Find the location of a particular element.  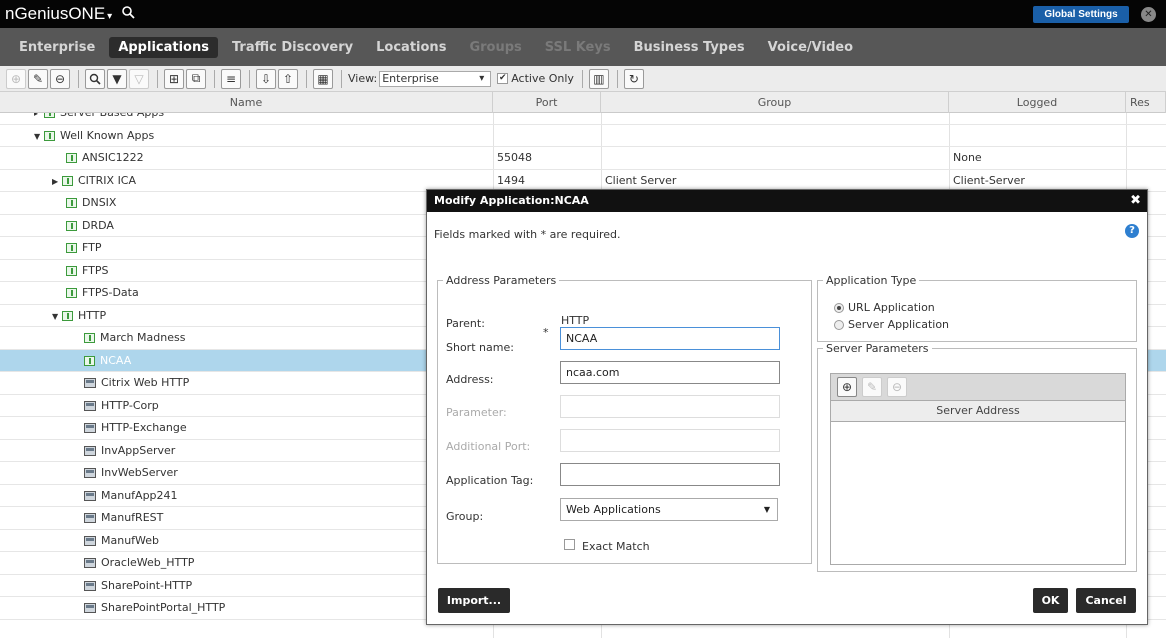

table-row: ANSIC1222 55048 None is located at coordinates (583, 158).